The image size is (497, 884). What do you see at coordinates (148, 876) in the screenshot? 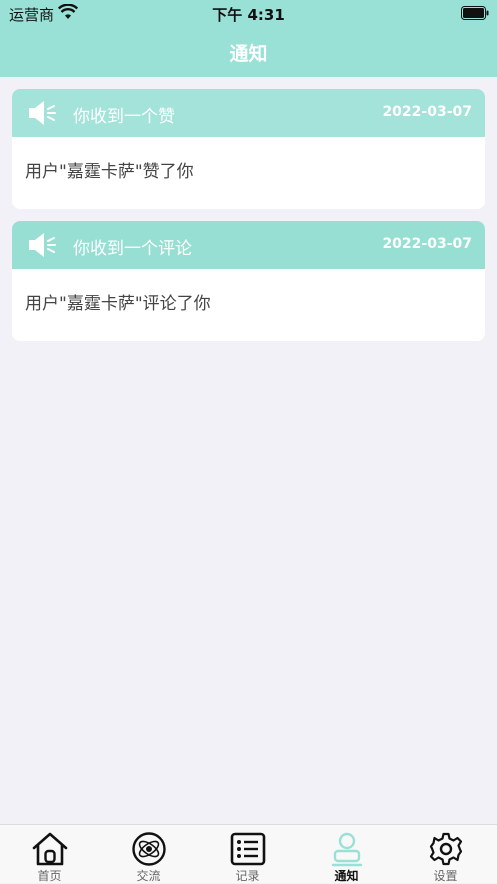
I see `tab-label: 交流` at bounding box center [148, 876].